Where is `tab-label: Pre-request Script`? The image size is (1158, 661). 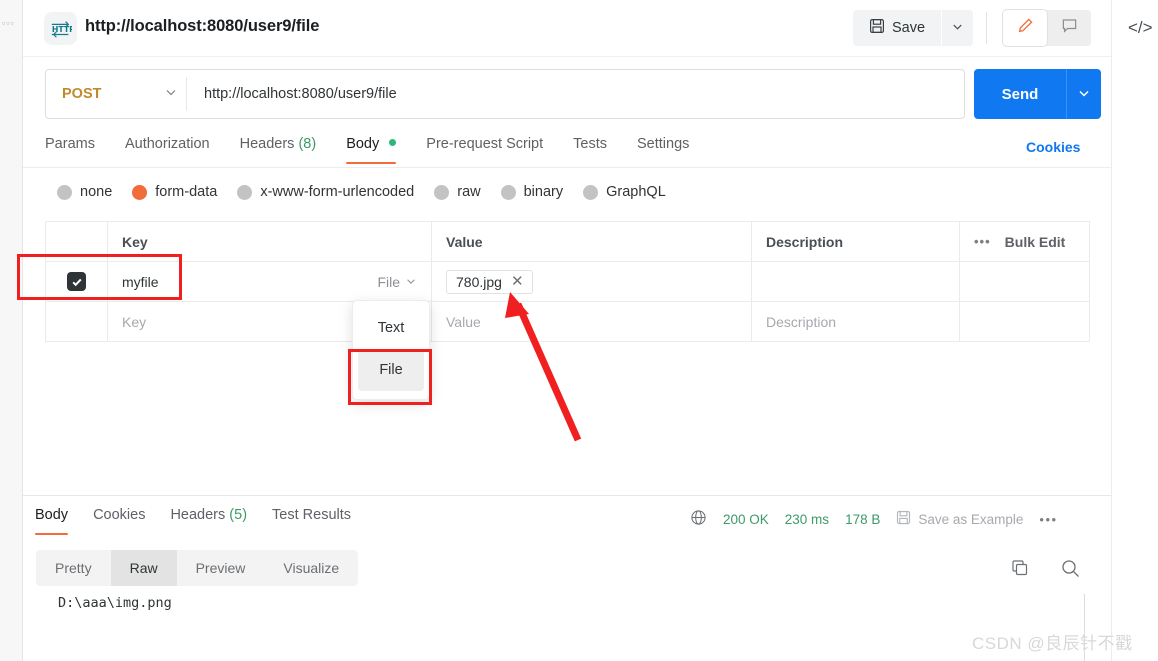
tab-label: Pre-request Script is located at coordinates (485, 144).